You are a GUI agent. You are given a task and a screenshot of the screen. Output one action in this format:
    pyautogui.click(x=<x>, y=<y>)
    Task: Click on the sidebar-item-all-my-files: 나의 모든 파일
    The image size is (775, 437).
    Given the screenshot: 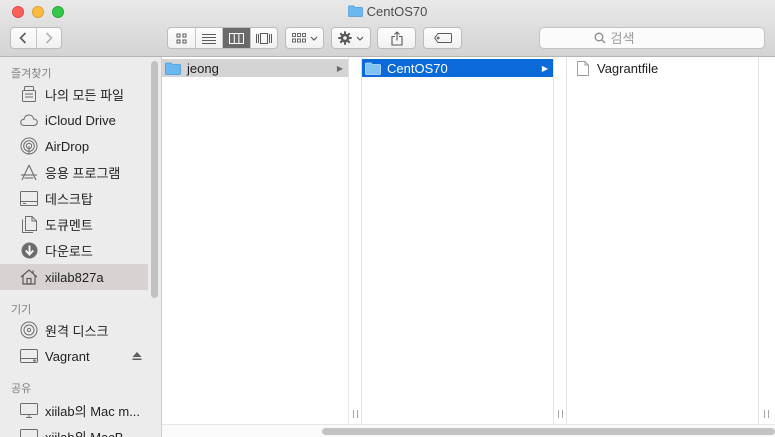 What is the action you would take?
    pyautogui.click(x=74, y=94)
    